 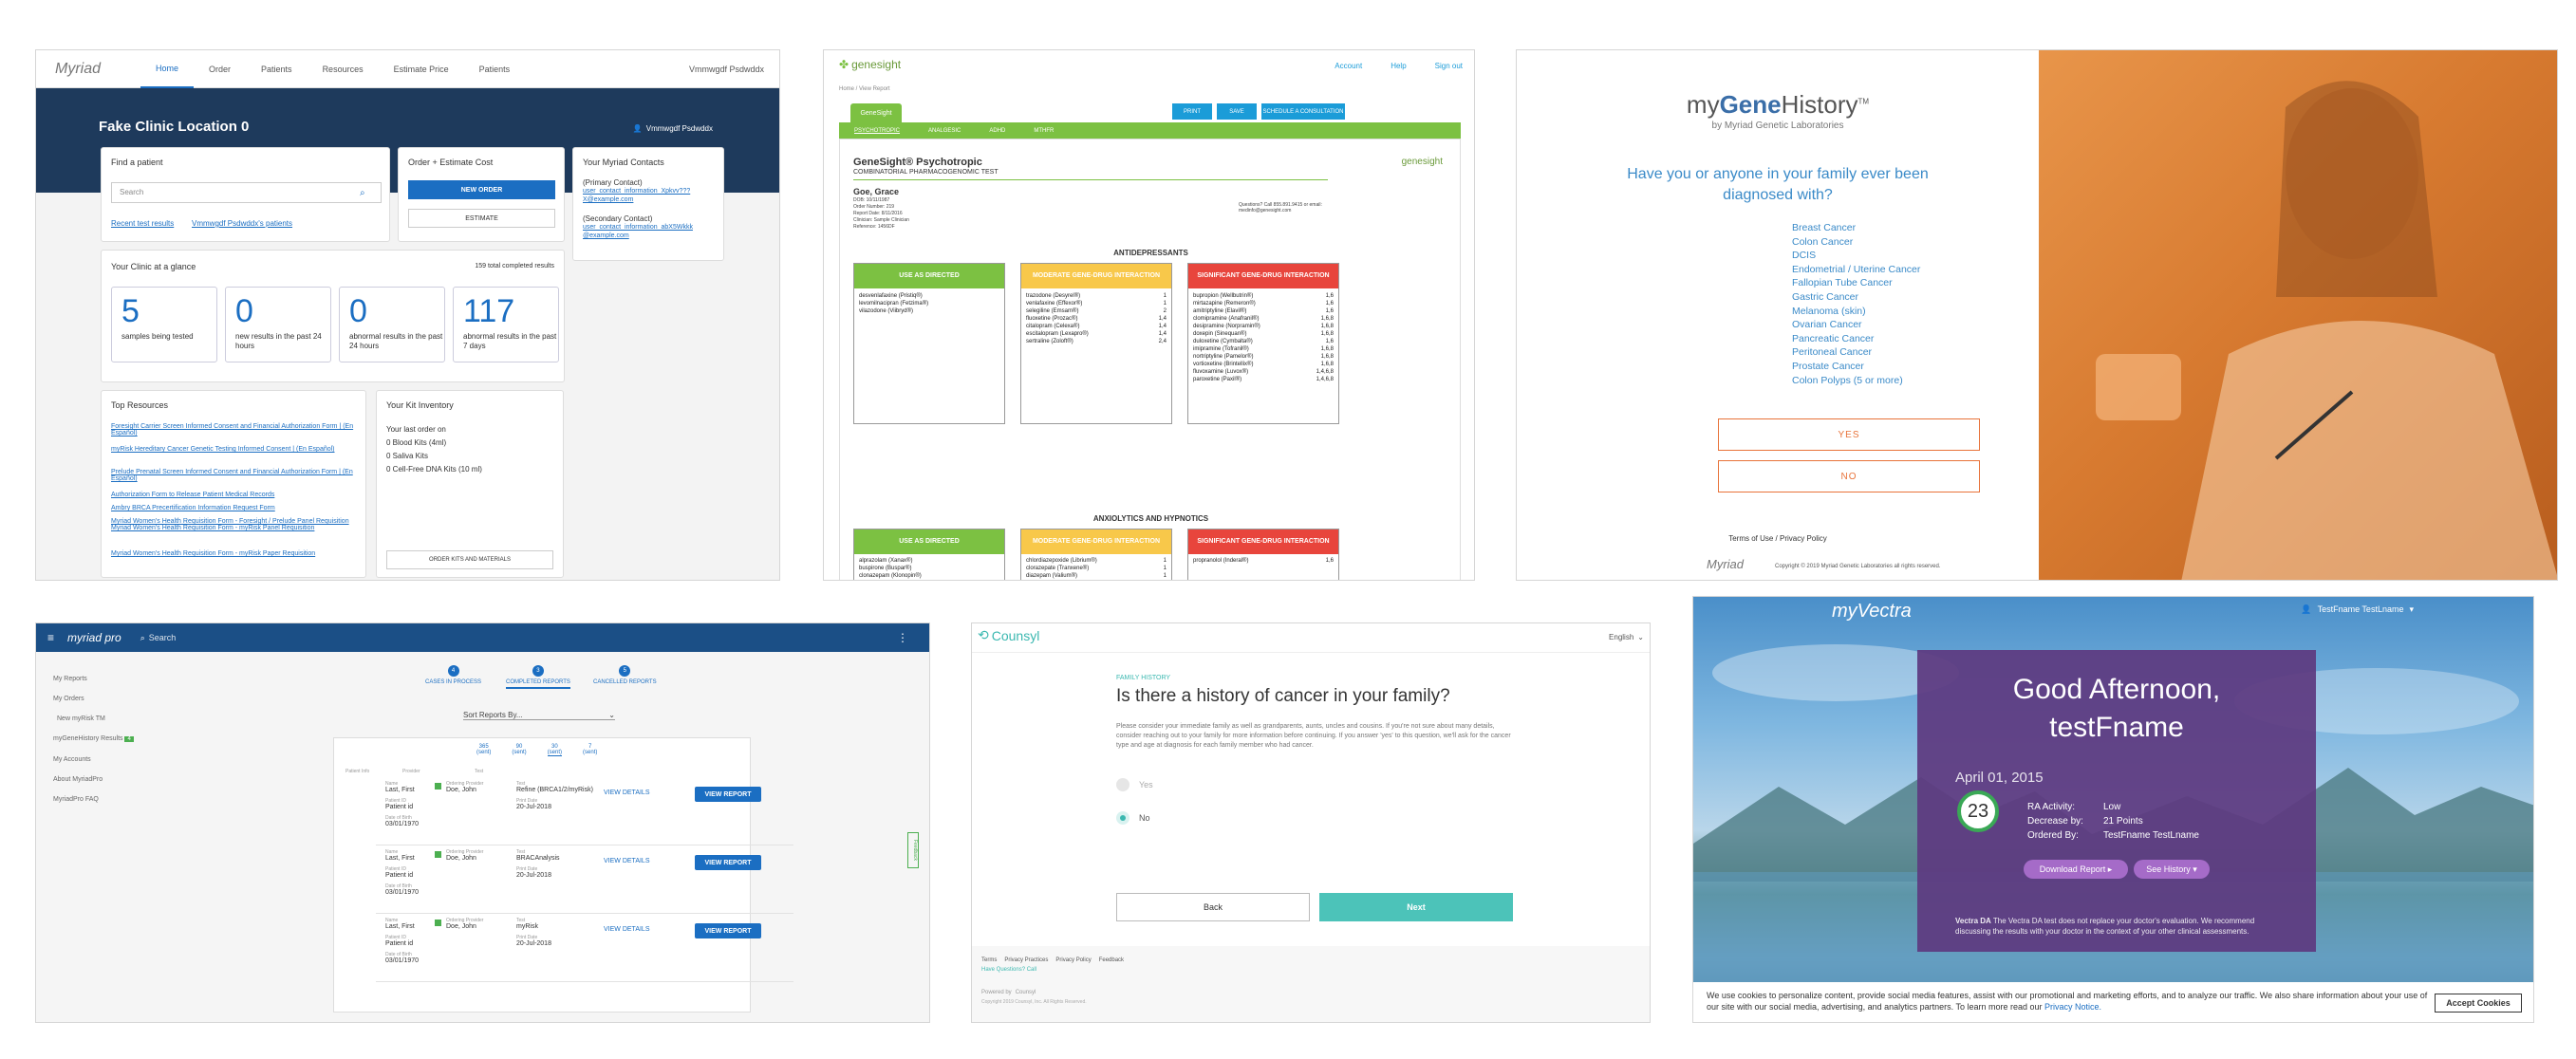 What do you see at coordinates (1856, 312) in the screenshot?
I see `cancer-option: Melanoma (skin)` at bounding box center [1856, 312].